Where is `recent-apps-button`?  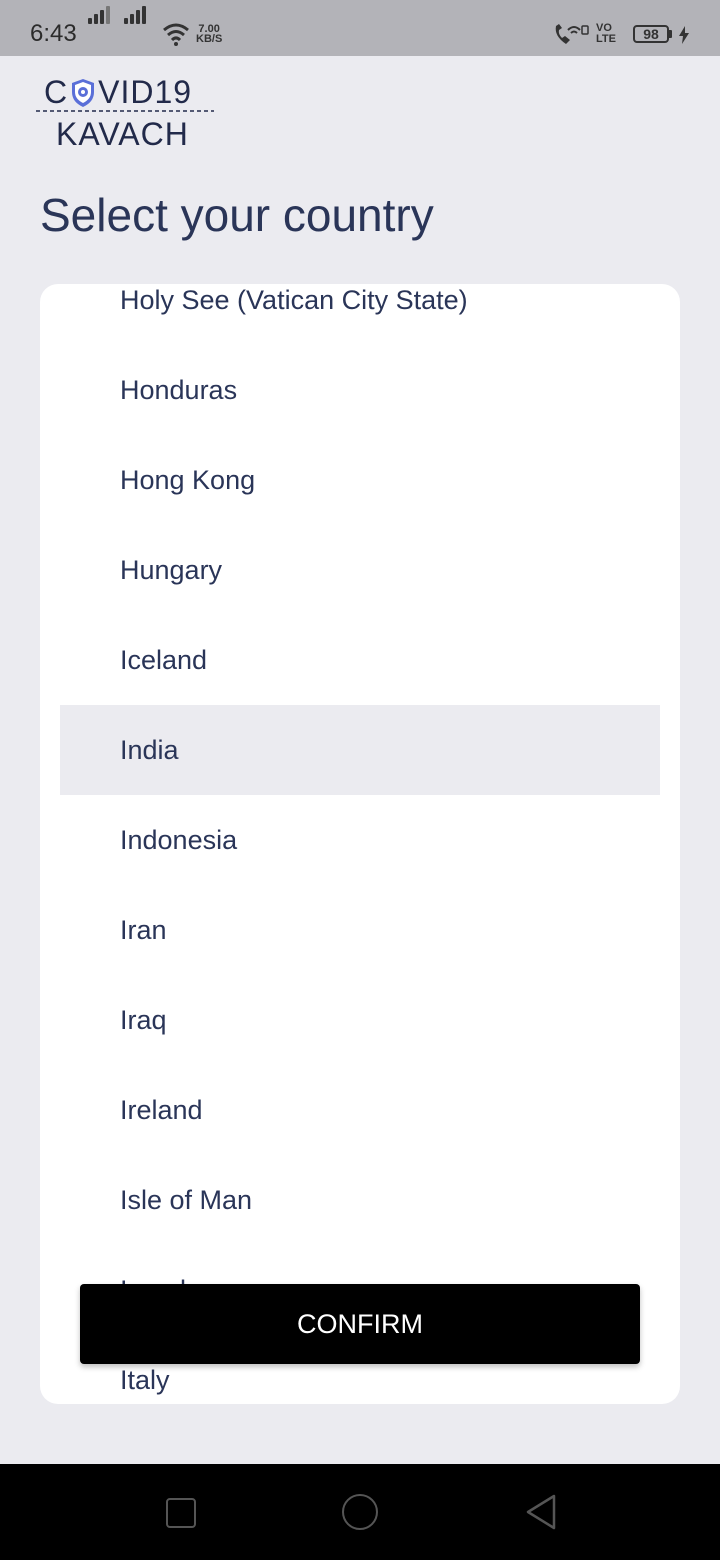 recent-apps-button is located at coordinates (181, 1513).